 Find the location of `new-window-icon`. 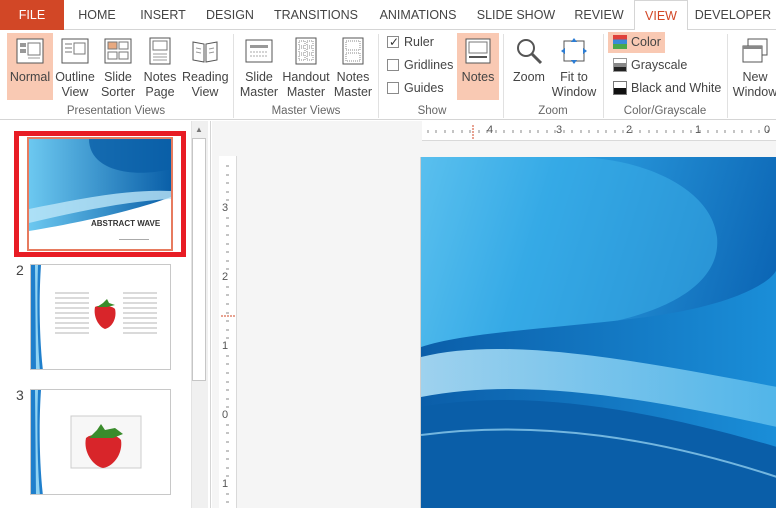

new-window-icon is located at coordinates (755, 50).